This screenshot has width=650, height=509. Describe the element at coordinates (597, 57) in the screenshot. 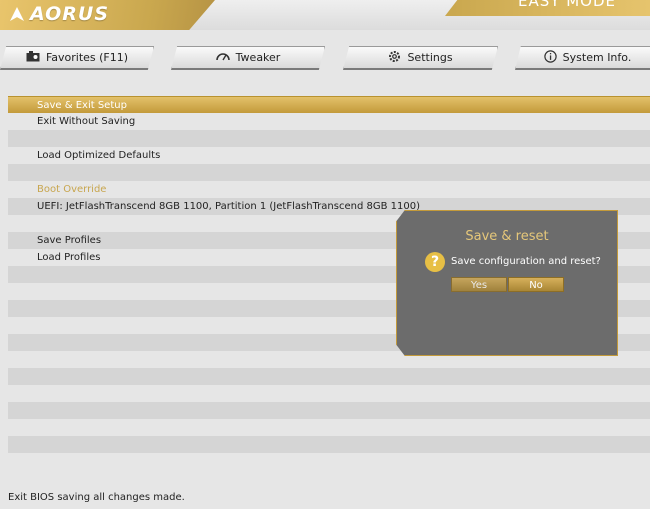

I see `tab-label: System Info.` at that location.